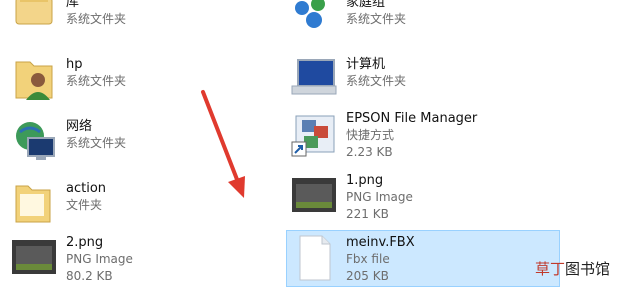  I want to click on watermark-part1: 草丁, so click(549, 269).